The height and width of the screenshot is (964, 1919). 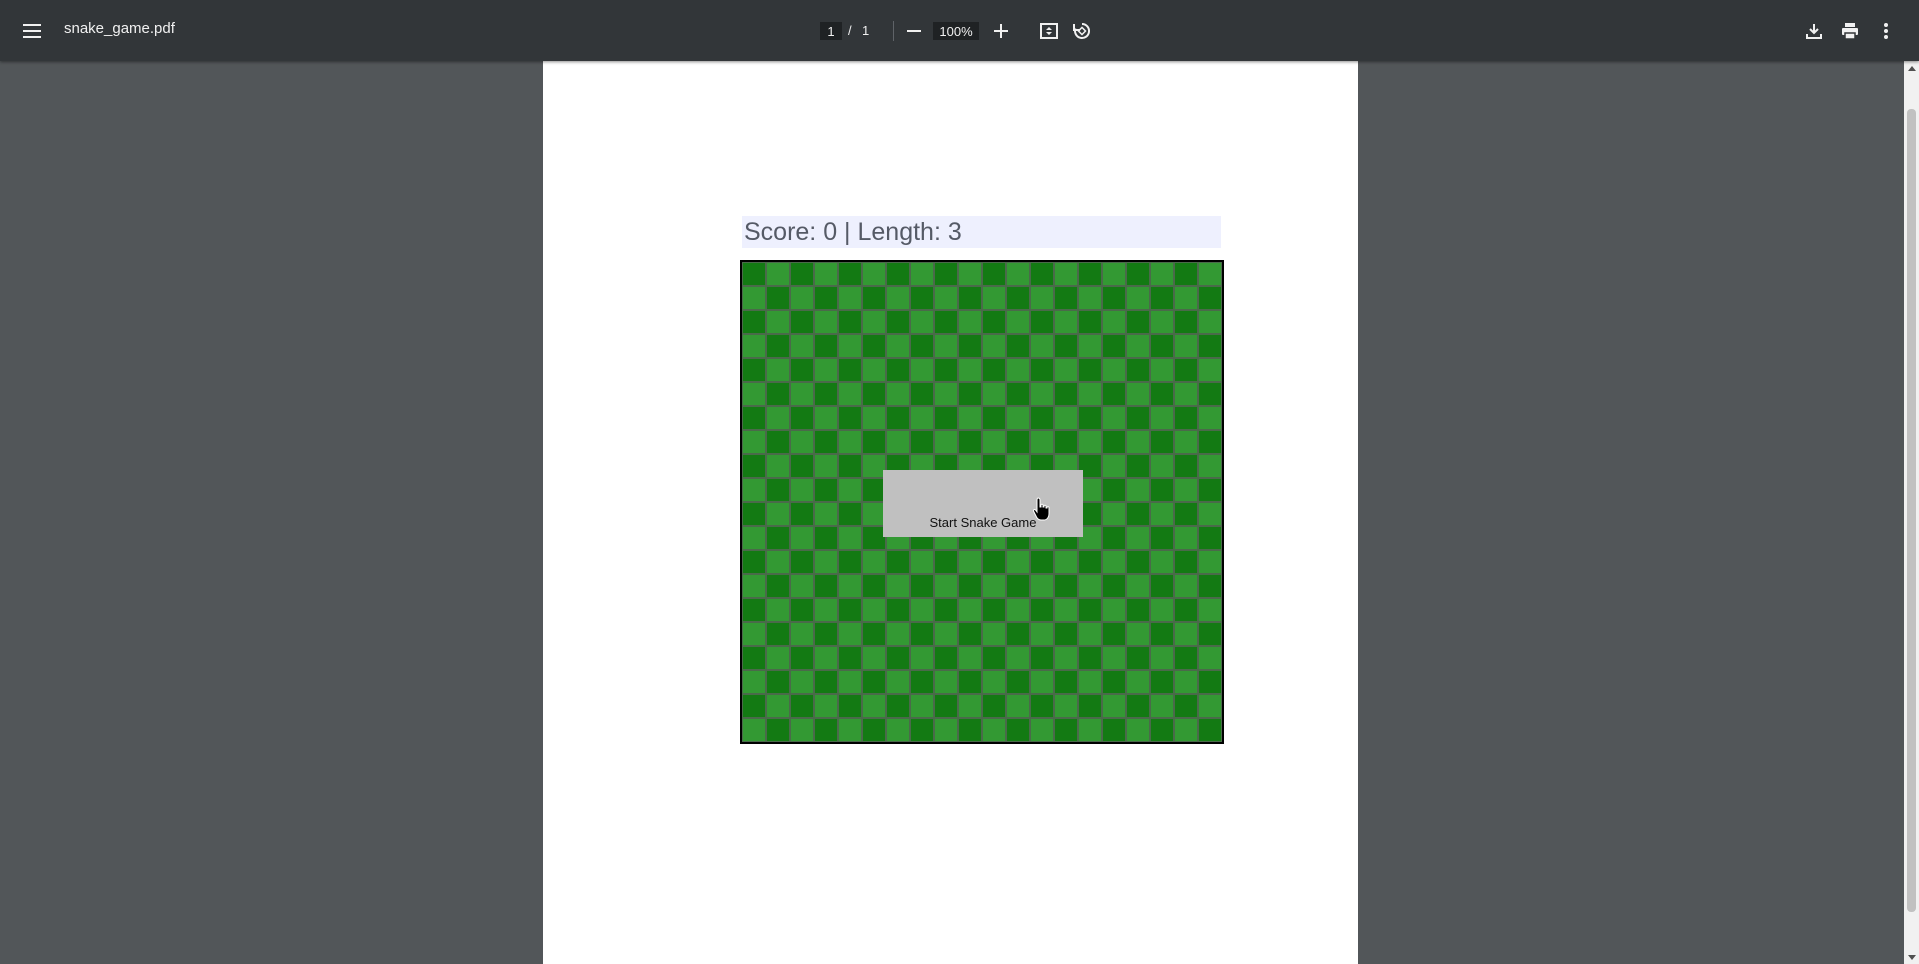 I want to click on game-board: Start Snake Game, so click(x=982, y=502).